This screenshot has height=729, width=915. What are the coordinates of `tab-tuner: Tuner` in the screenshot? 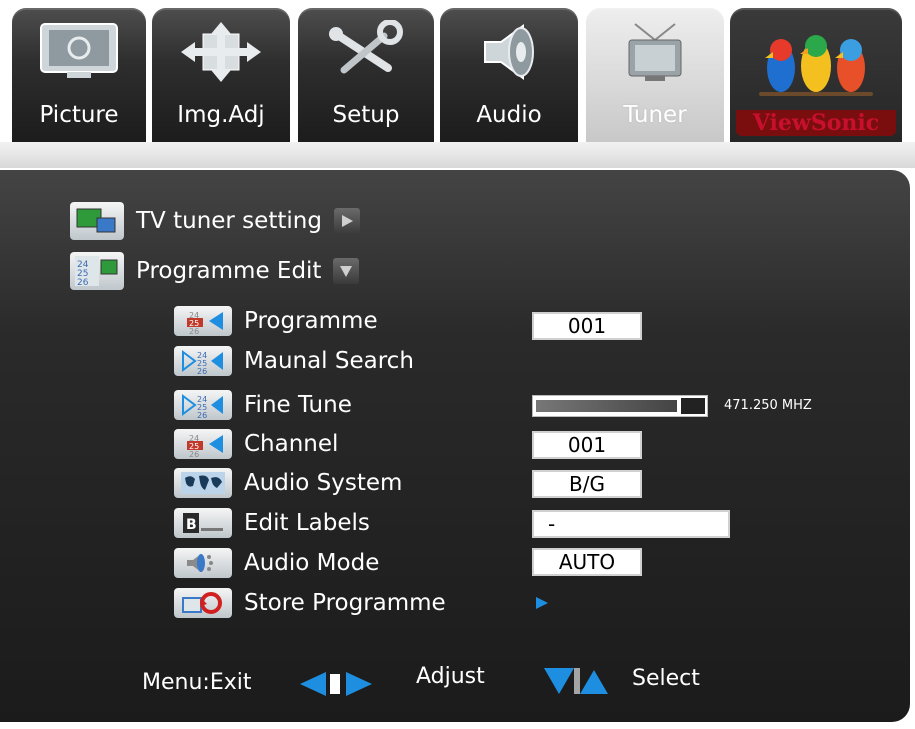 It's located at (655, 75).